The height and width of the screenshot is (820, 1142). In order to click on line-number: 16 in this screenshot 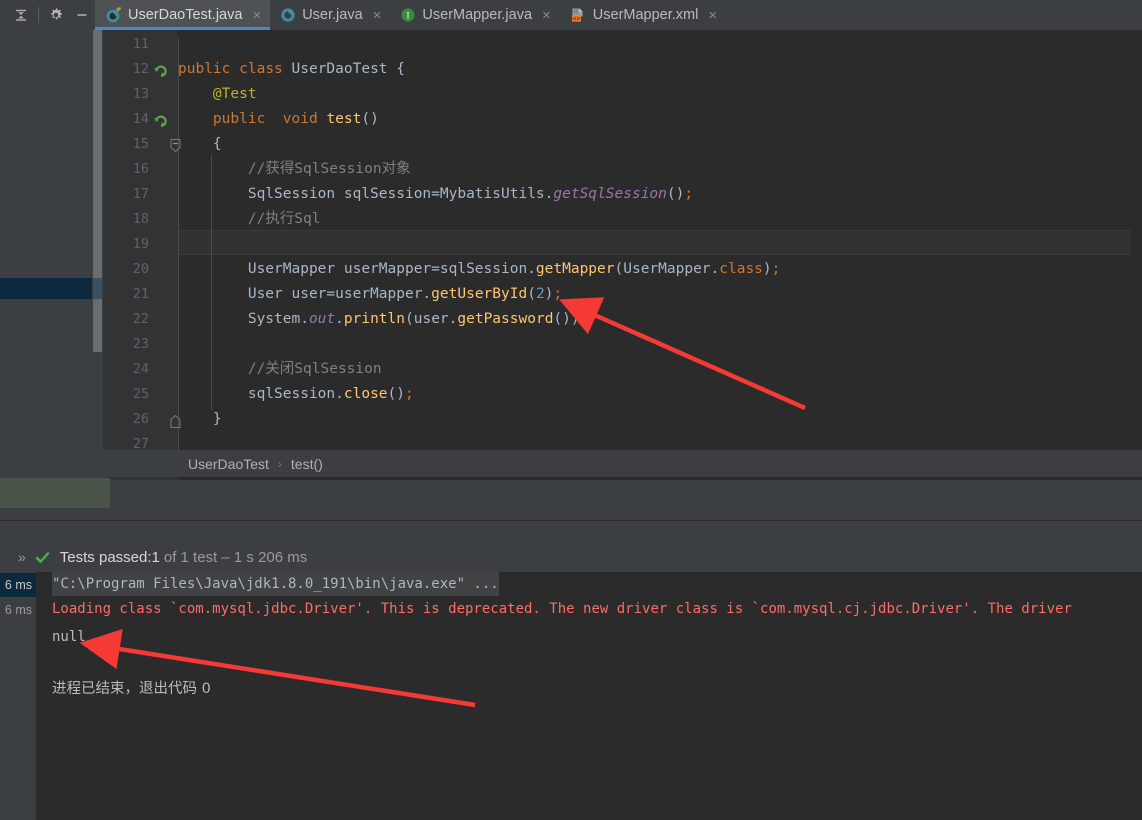, I will do `click(126, 169)`.